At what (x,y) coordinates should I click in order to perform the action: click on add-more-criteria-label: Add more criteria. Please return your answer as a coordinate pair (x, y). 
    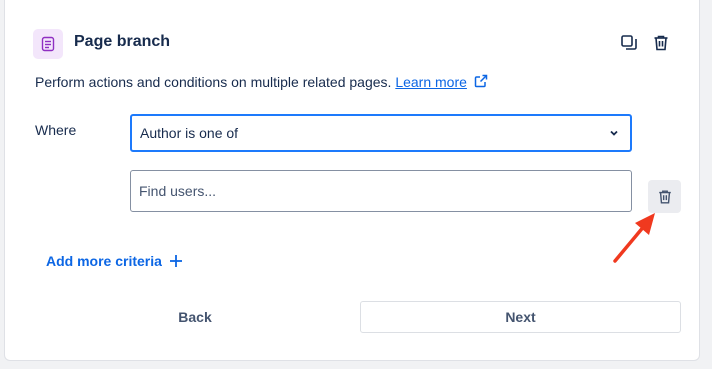
    Looking at the image, I should click on (104, 261).